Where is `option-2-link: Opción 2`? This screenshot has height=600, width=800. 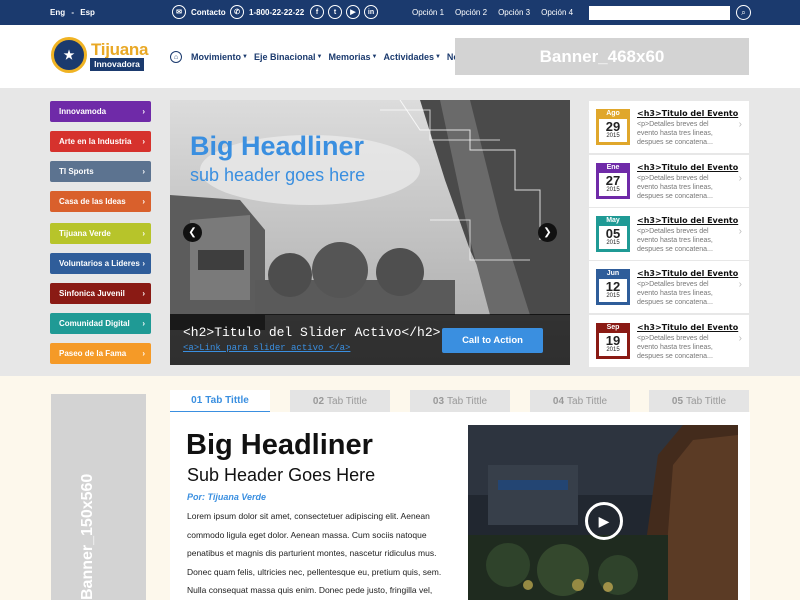 option-2-link: Opción 2 is located at coordinates (471, 12).